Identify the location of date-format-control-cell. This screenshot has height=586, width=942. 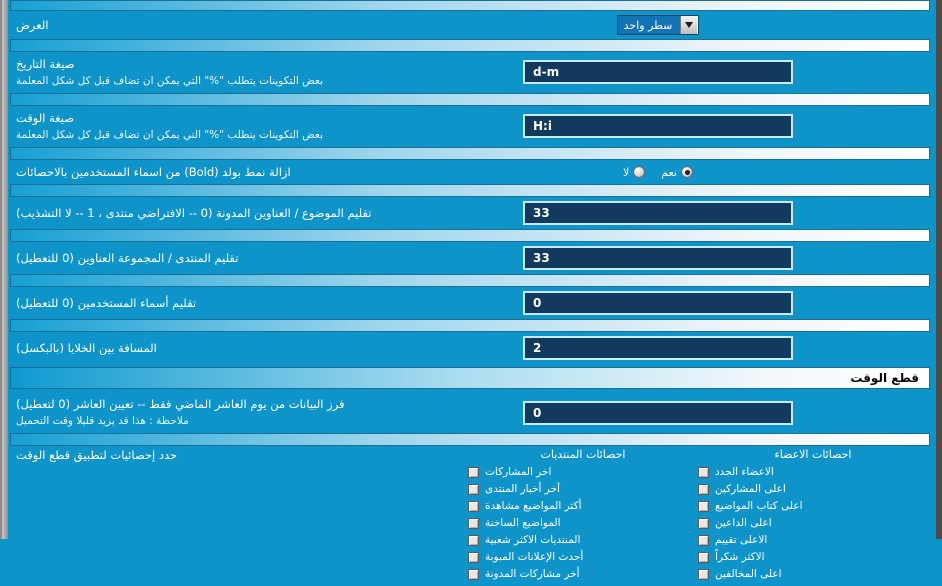
(658, 72).